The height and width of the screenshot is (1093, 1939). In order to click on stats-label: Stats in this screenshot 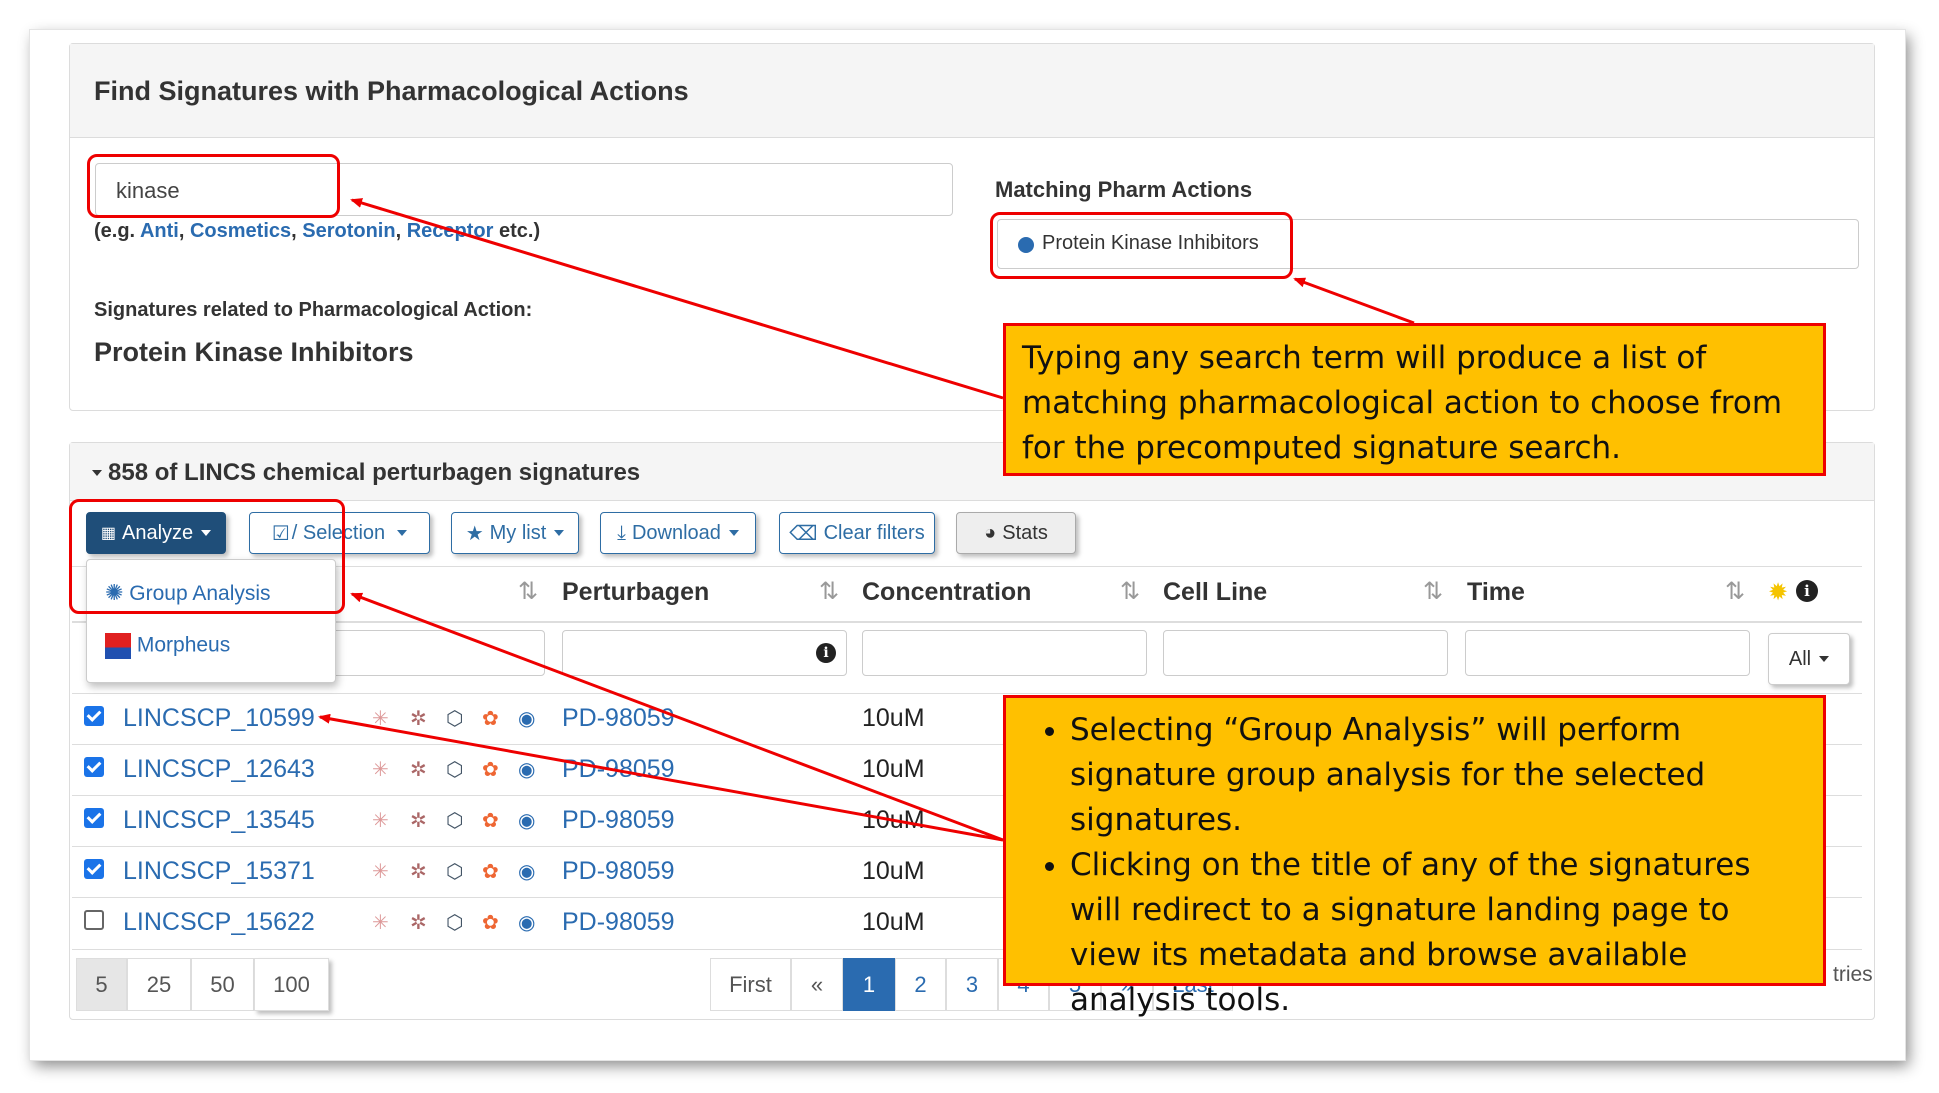, I will do `click(1025, 532)`.